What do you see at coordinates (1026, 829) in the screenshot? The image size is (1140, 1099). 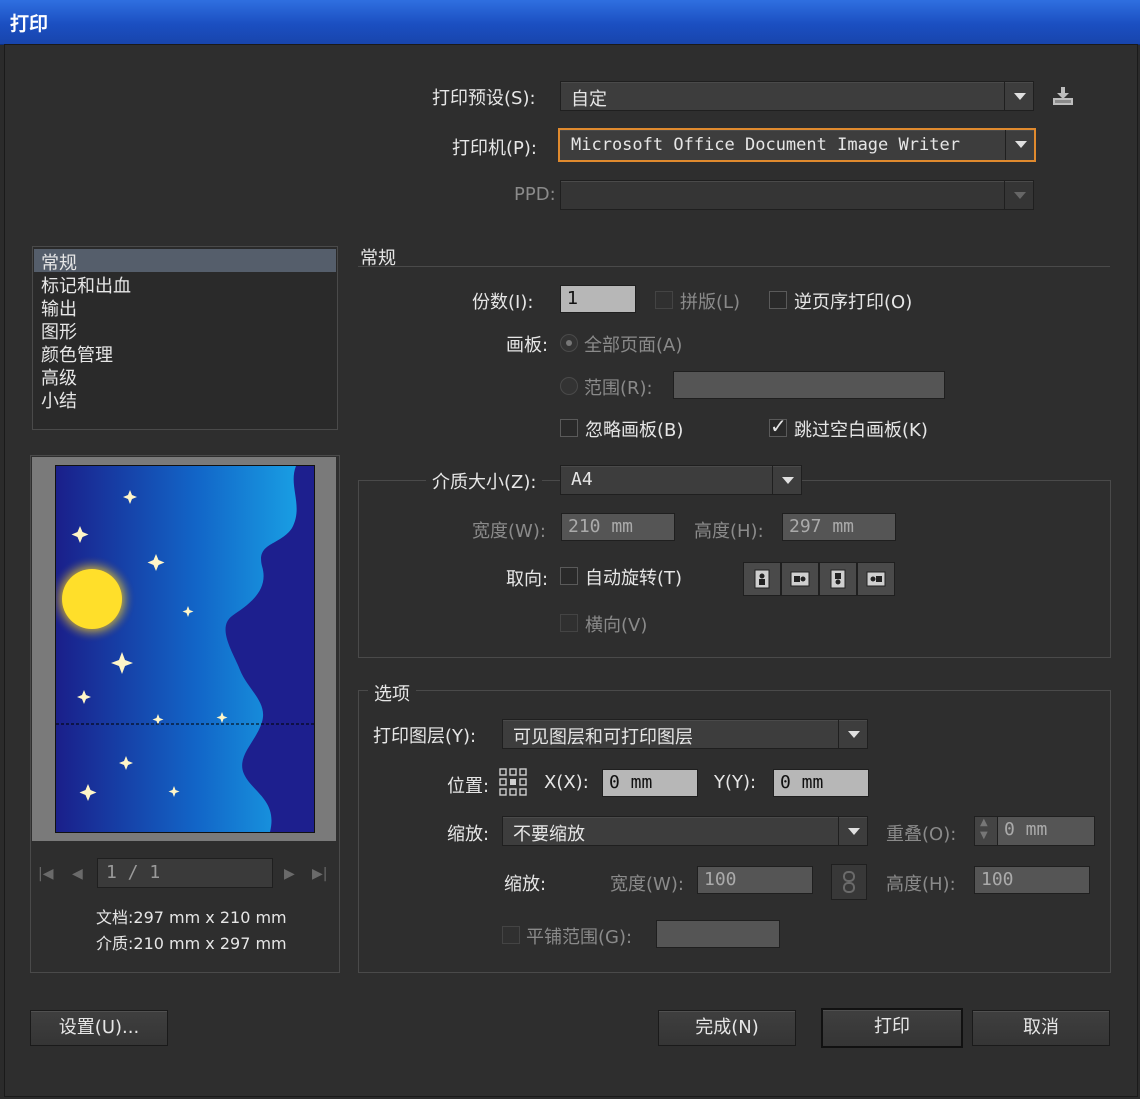 I see `overlap-value: 0 mm` at bounding box center [1026, 829].